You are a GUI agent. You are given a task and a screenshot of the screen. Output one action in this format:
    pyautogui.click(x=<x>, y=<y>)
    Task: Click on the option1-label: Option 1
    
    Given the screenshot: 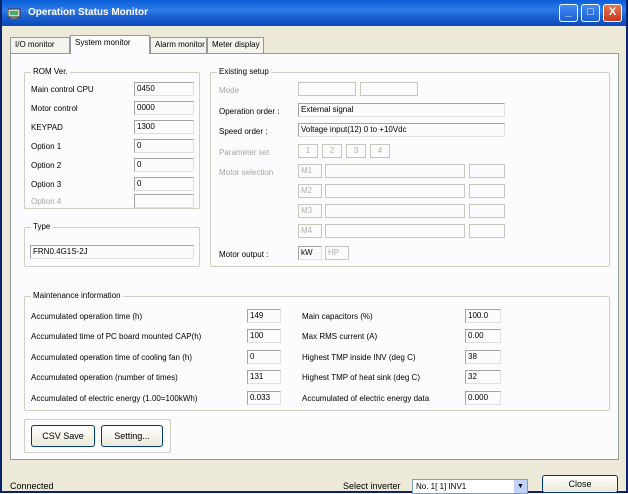 What is the action you would take?
    pyautogui.click(x=46, y=146)
    